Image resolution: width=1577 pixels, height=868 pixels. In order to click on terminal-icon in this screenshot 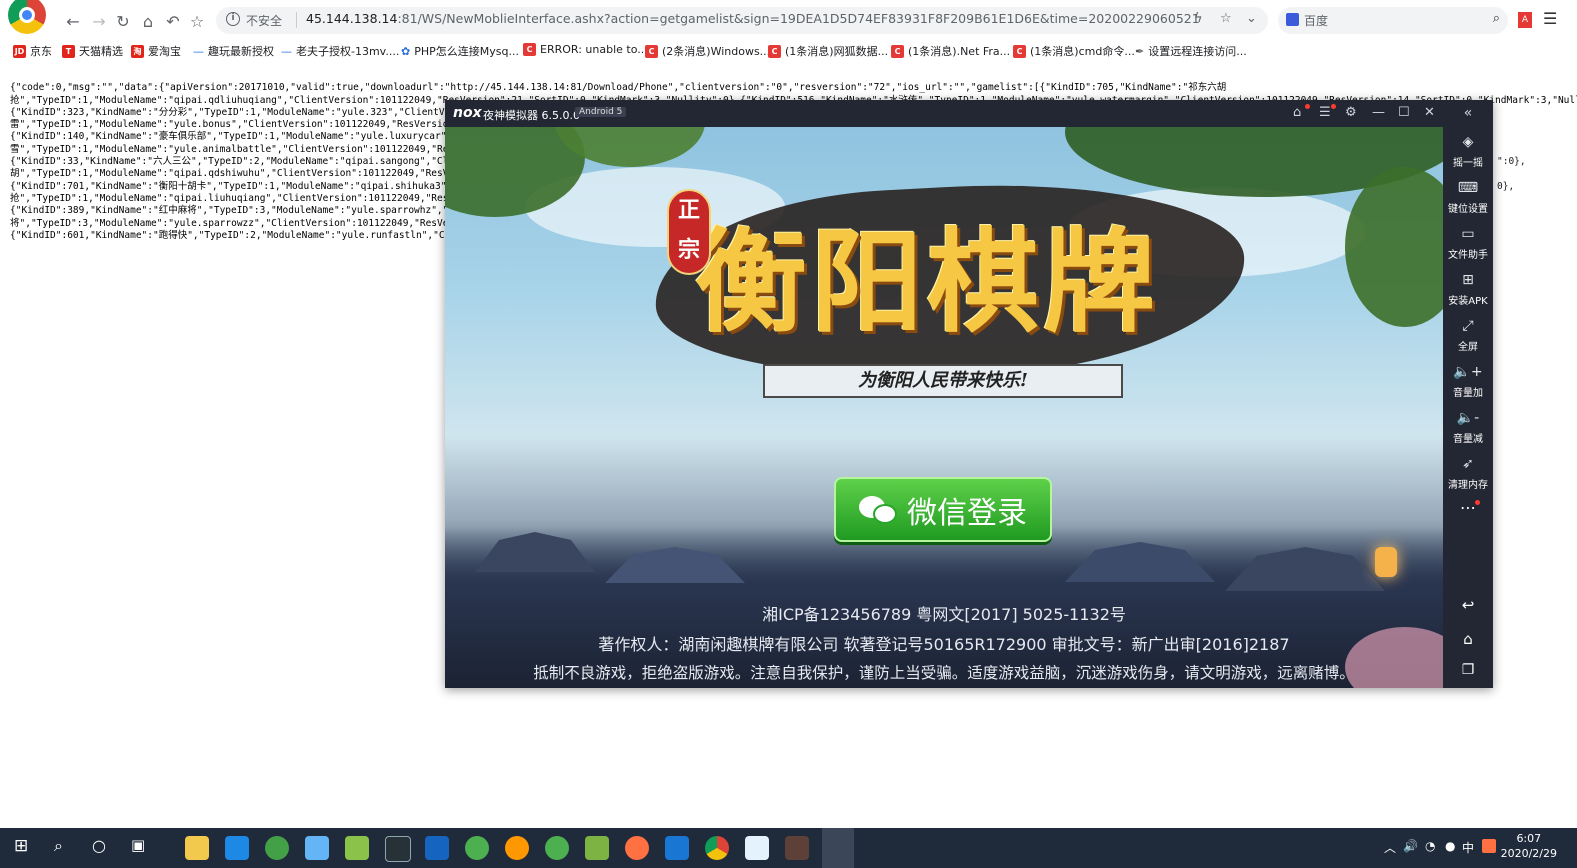, I will do `click(398, 849)`.